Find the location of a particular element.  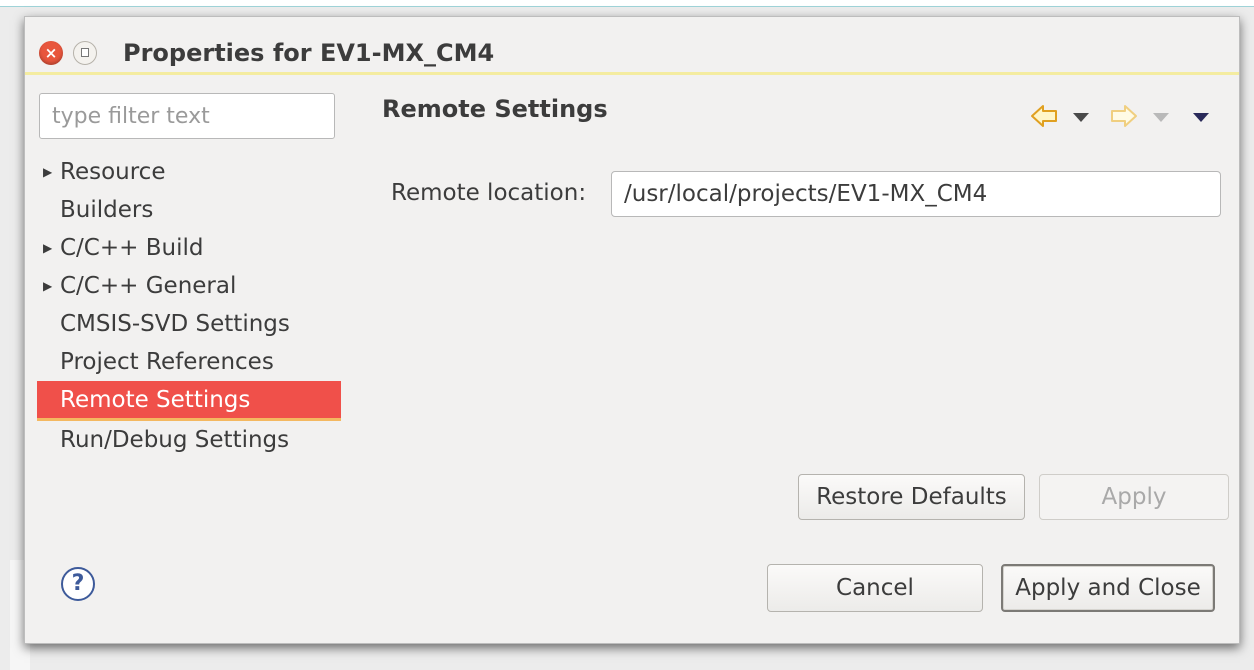

forward-arrow-icon is located at coordinates (1124, 116).